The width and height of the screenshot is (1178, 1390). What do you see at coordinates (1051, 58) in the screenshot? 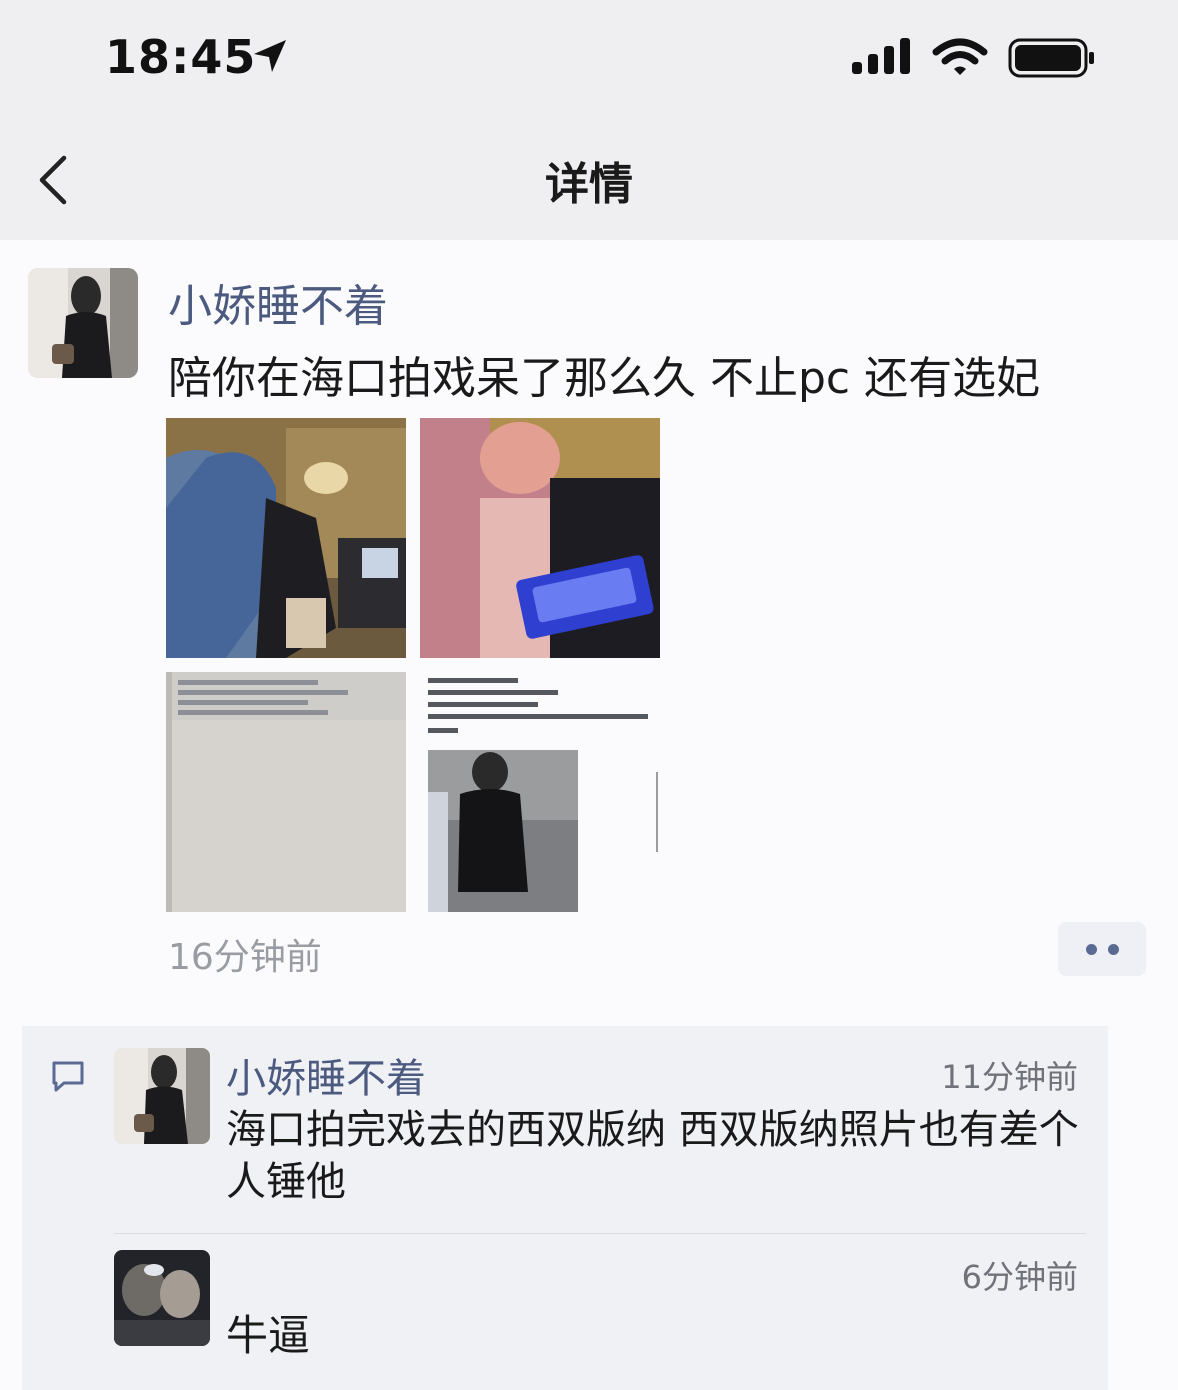
I see `battery-icon` at bounding box center [1051, 58].